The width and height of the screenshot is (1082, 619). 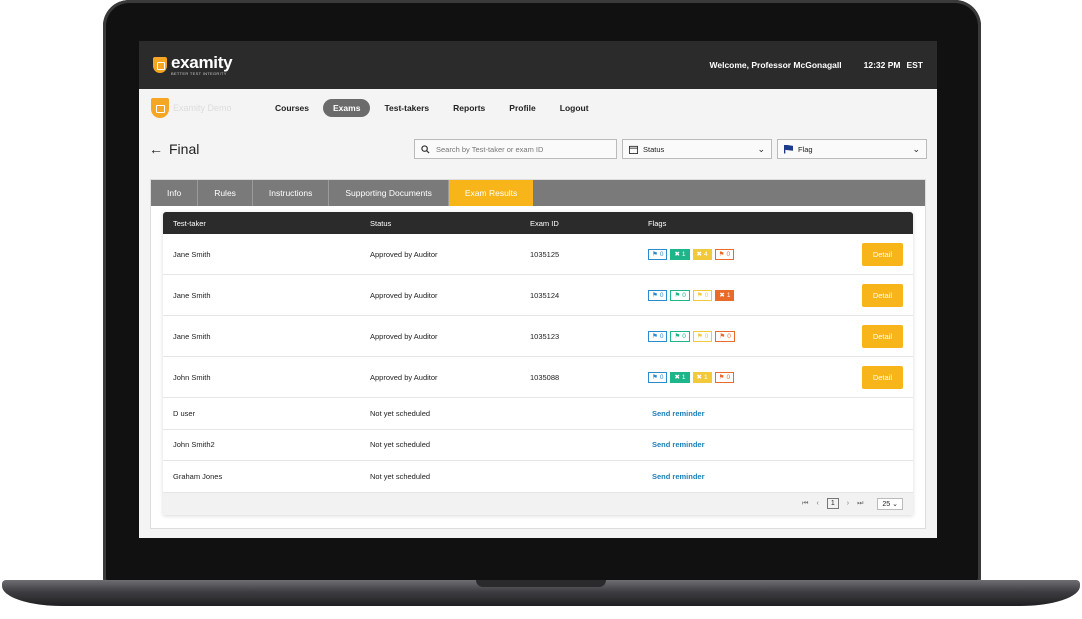 I want to click on welcome-text: Welcome, Professor McGonagall, so click(x=775, y=65).